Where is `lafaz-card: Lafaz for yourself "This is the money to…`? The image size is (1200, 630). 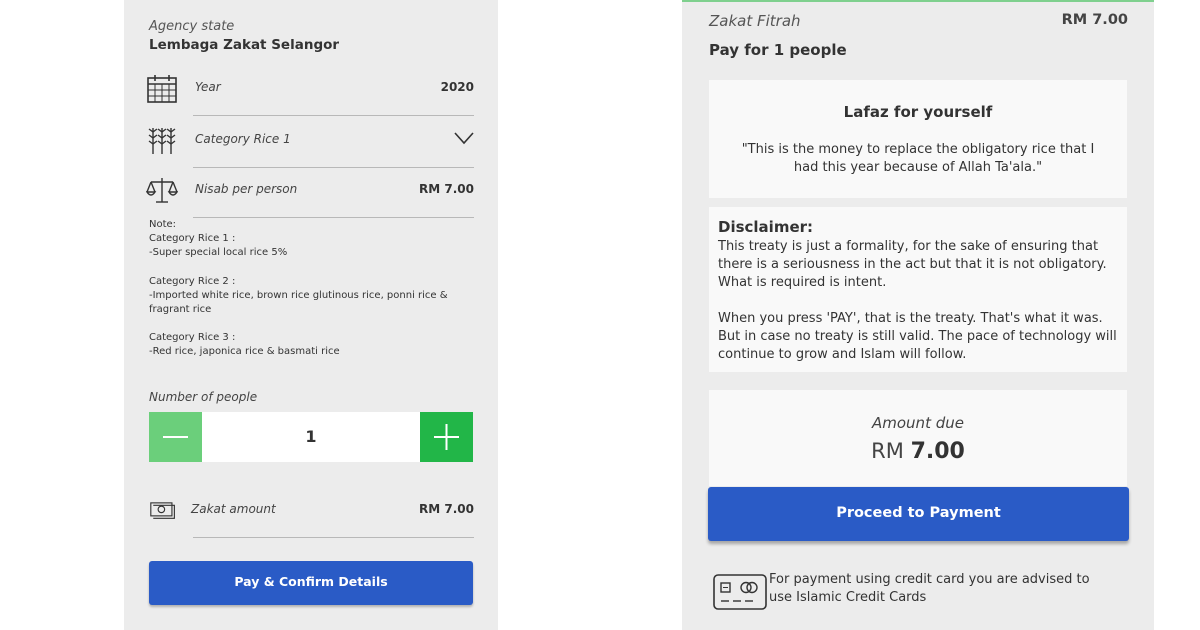 lafaz-card: Lafaz for yourself "This is the money to… is located at coordinates (918, 139).